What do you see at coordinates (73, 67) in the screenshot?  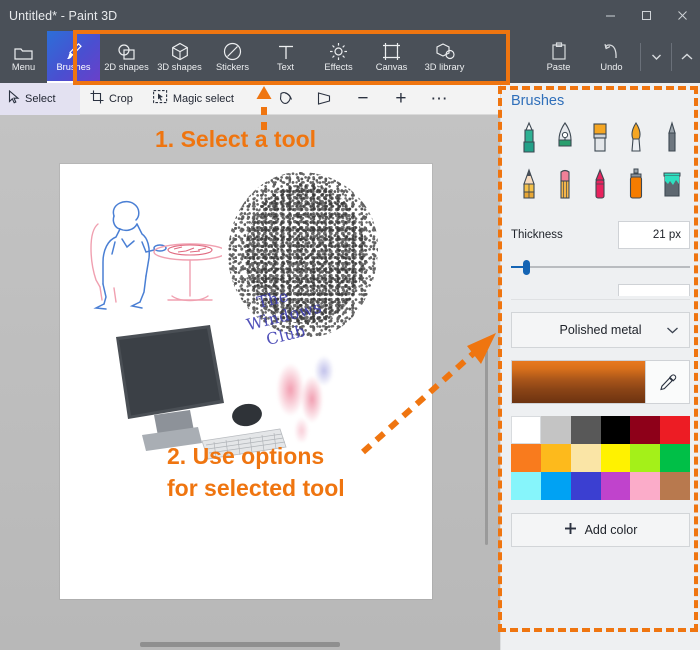 I see `ribbon-item-brushes-label: Brushes` at bounding box center [73, 67].